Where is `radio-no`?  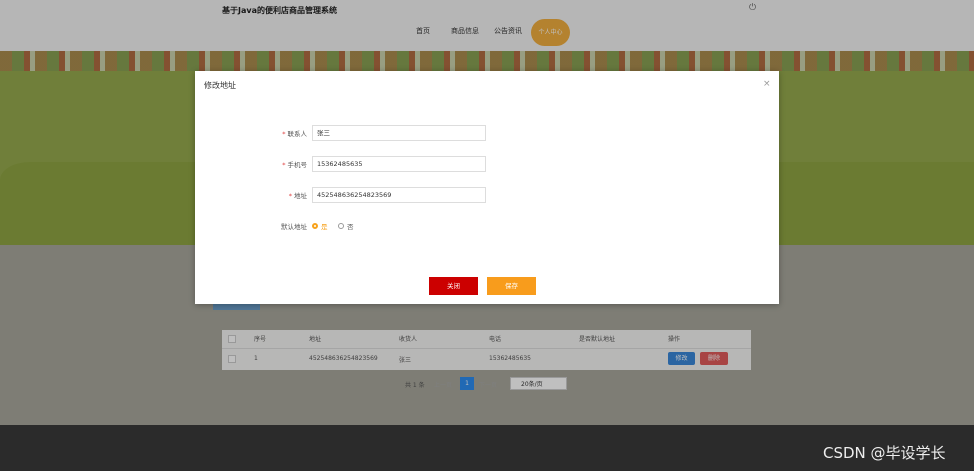
radio-no is located at coordinates (341, 226).